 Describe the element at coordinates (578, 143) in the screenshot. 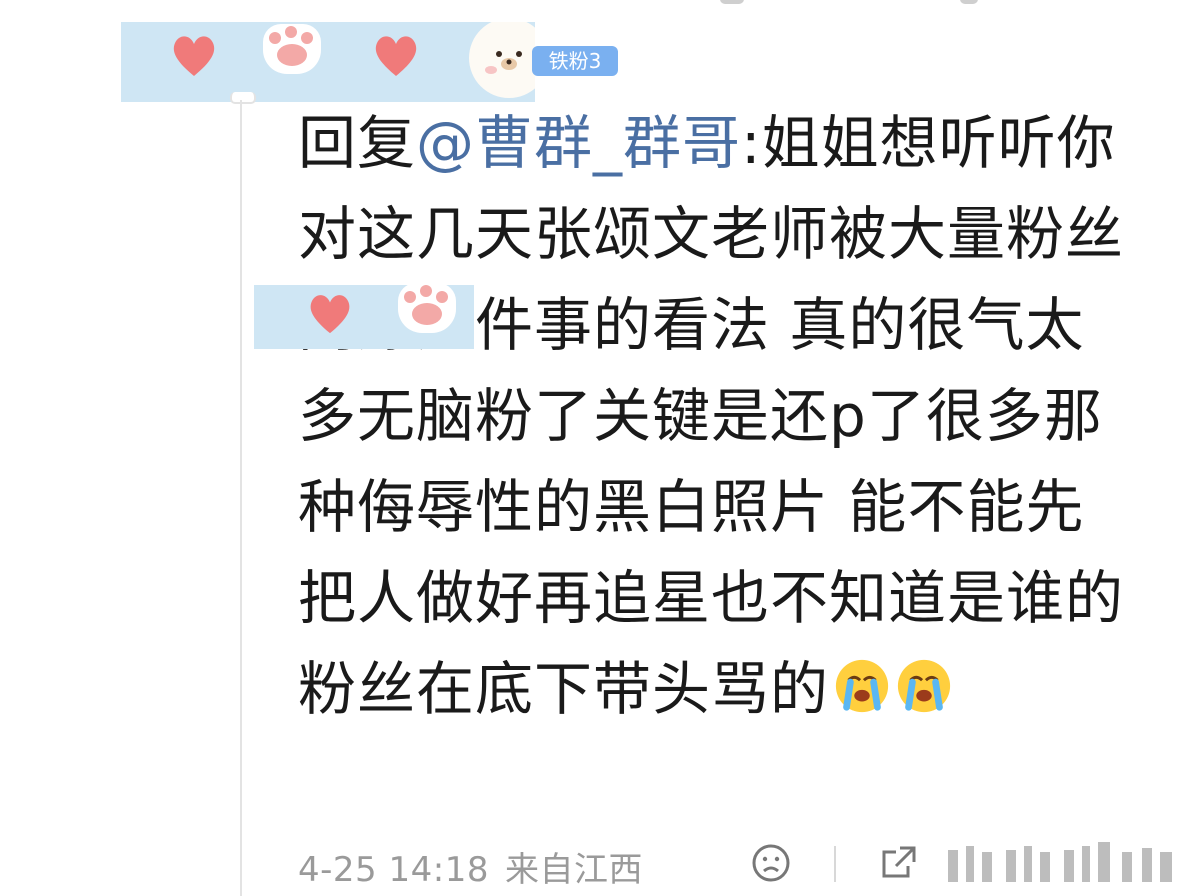

I see `mention-link: @曹群_群哥` at that location.